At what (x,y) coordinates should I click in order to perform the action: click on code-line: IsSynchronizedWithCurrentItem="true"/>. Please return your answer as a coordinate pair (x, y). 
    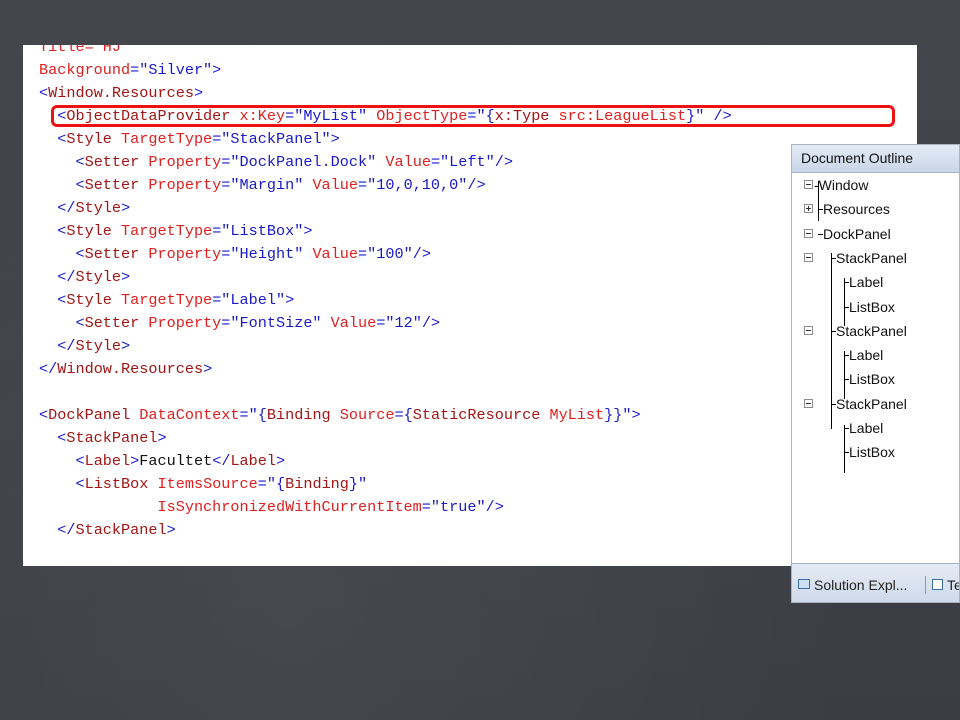
    Looking at the image, I should click on (385, 507).